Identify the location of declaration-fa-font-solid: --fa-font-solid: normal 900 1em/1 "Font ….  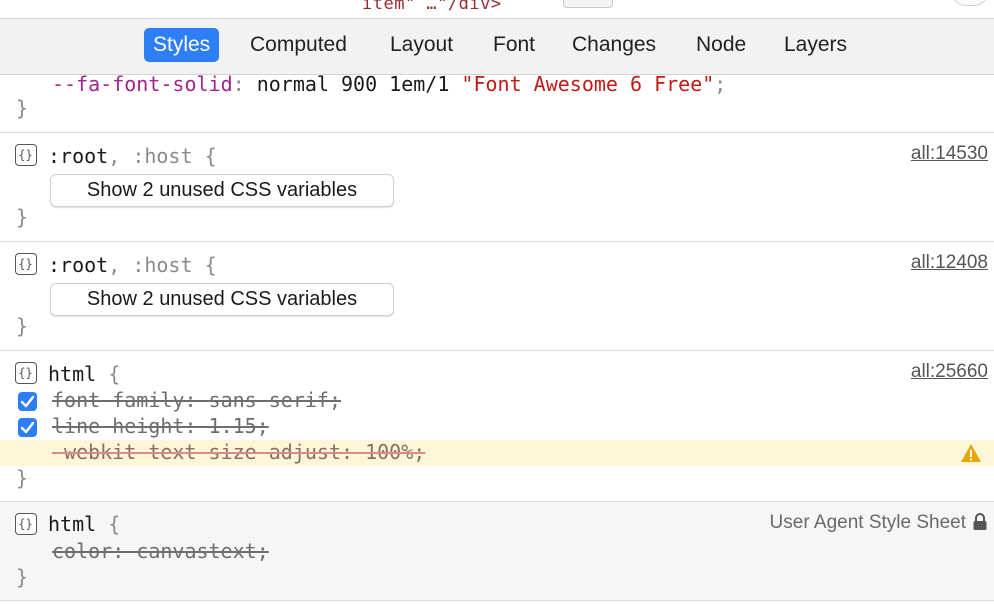
(389, 84).